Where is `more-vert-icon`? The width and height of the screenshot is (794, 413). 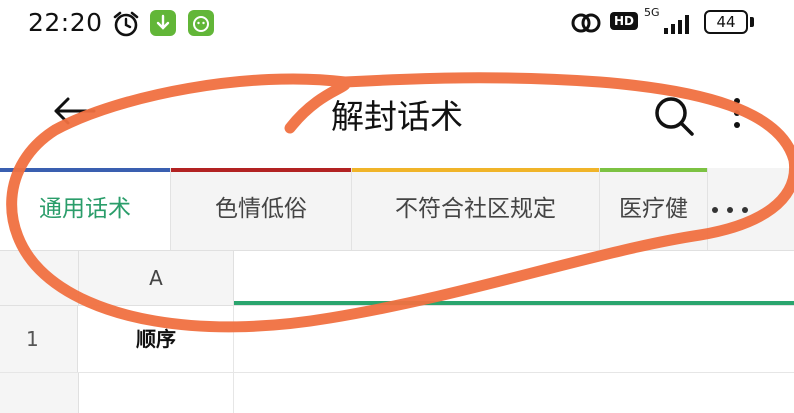 more-vert-icon is located at coordinates (738, 116).